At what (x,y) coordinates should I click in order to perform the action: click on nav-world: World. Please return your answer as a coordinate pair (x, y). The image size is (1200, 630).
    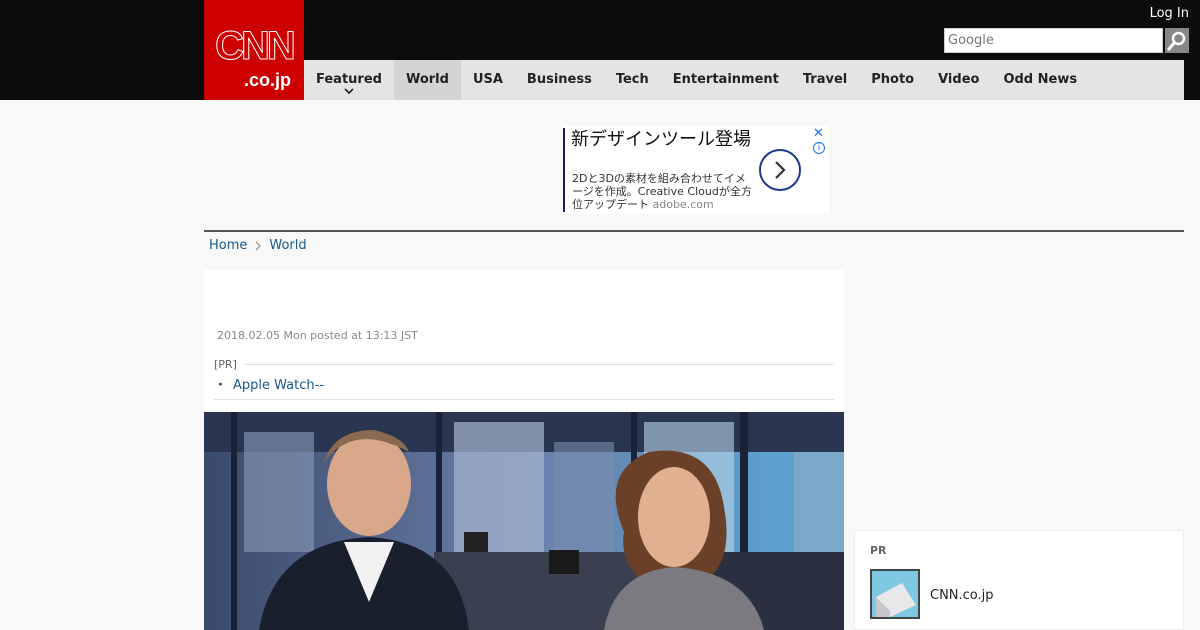
    Looking at the image, I should click on (427, 80).